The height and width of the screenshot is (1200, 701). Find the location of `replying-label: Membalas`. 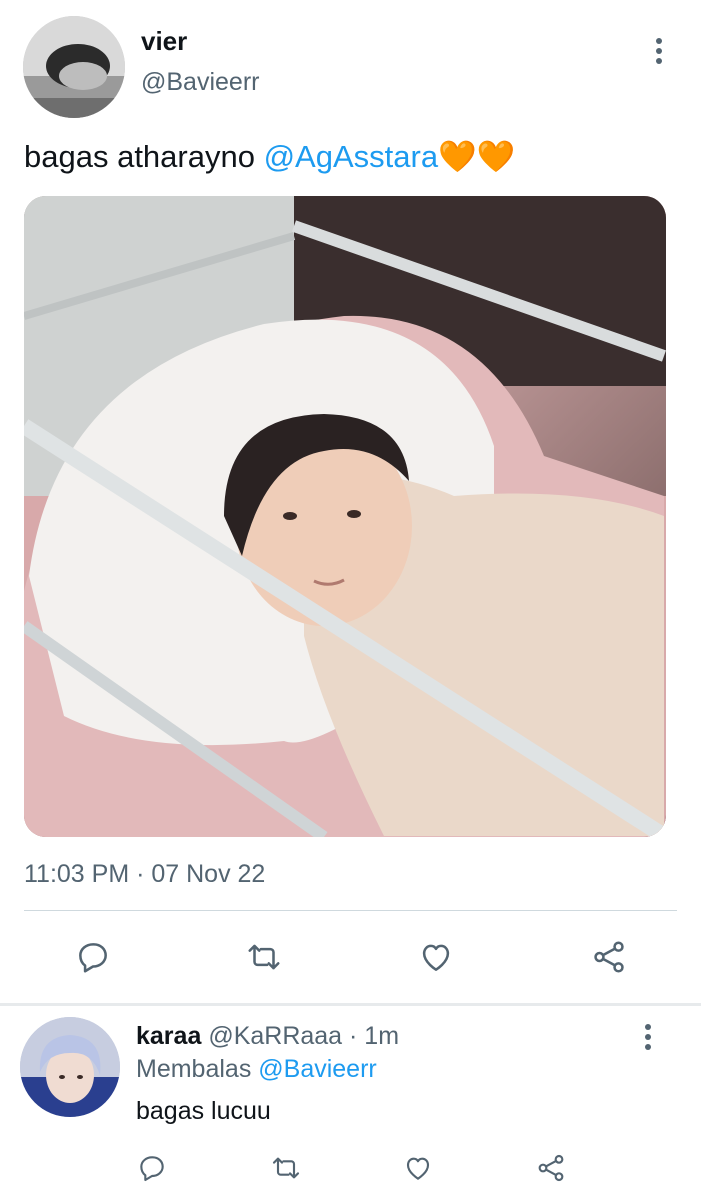

replying-label: Membalas is located at coordinates (197, 1069).